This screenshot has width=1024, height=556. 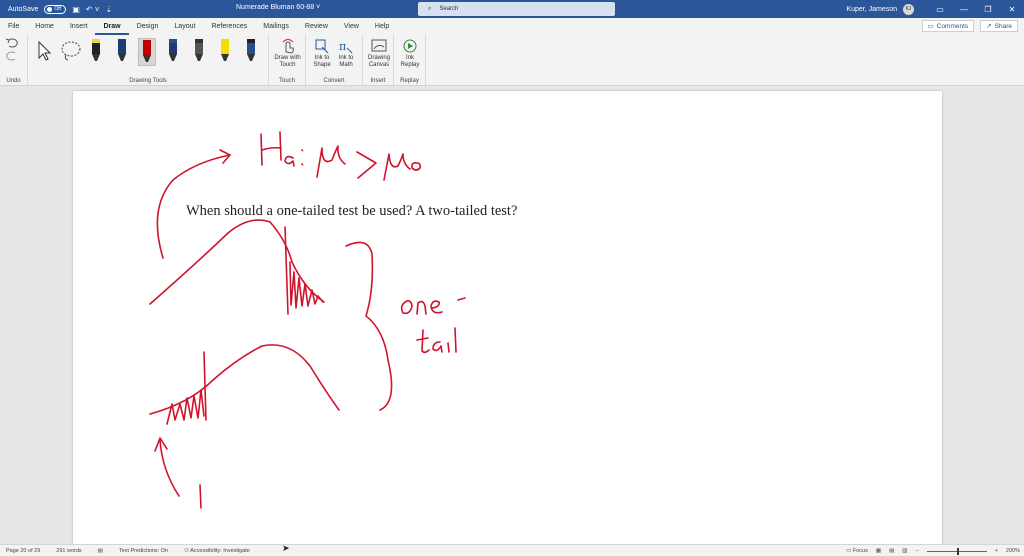 What do you see at coordinates (455, 340) in the screenshot?
I see `ink-tail-l` at bounding box center [455, 340].